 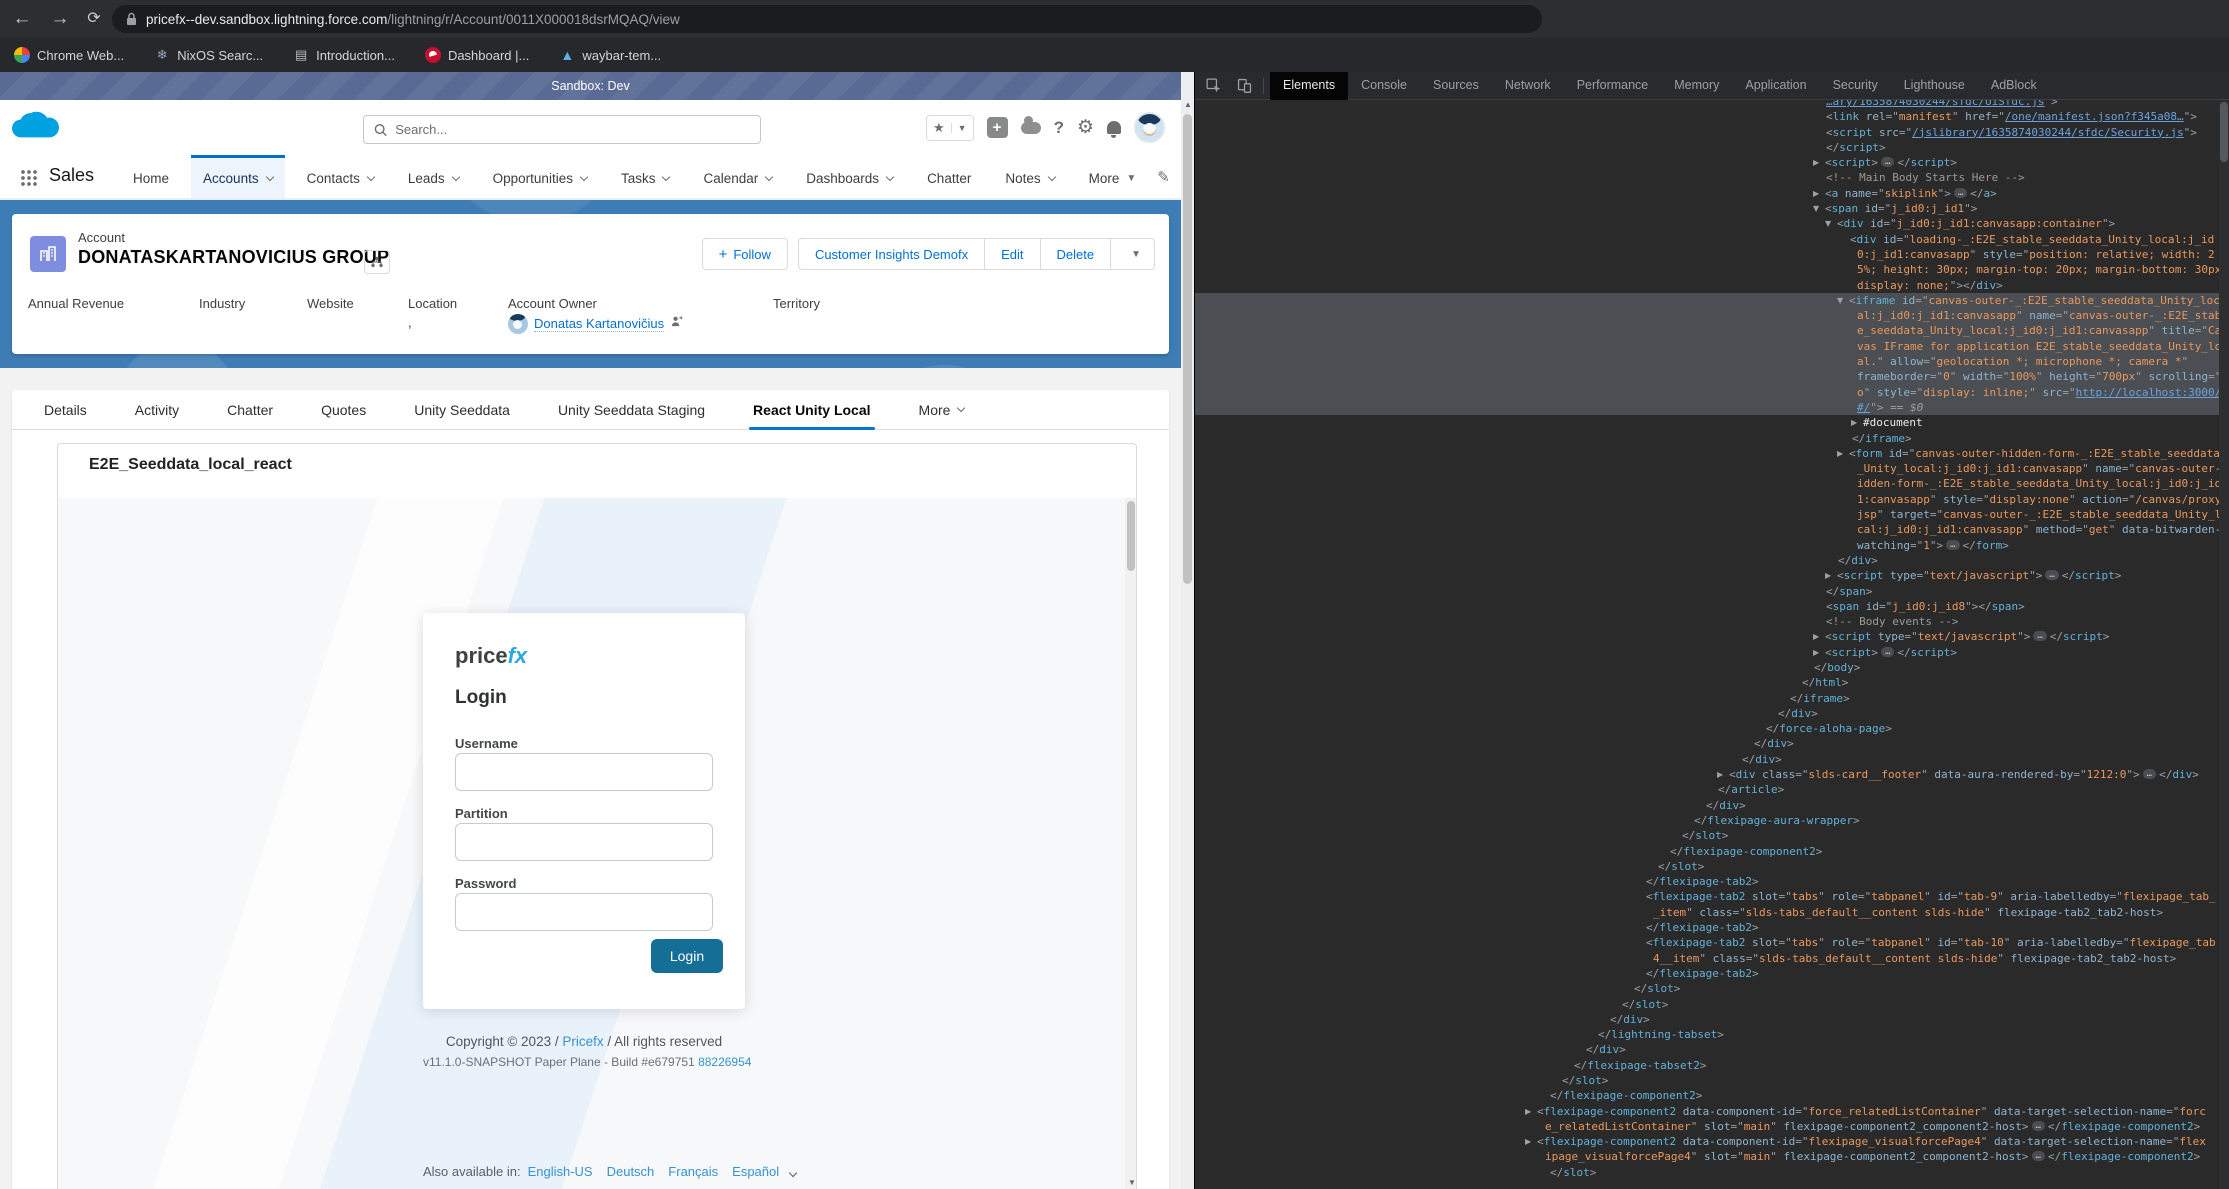 I want to click on devtools-tab-adblock: AdBlock, so click(x=2014, y=86).